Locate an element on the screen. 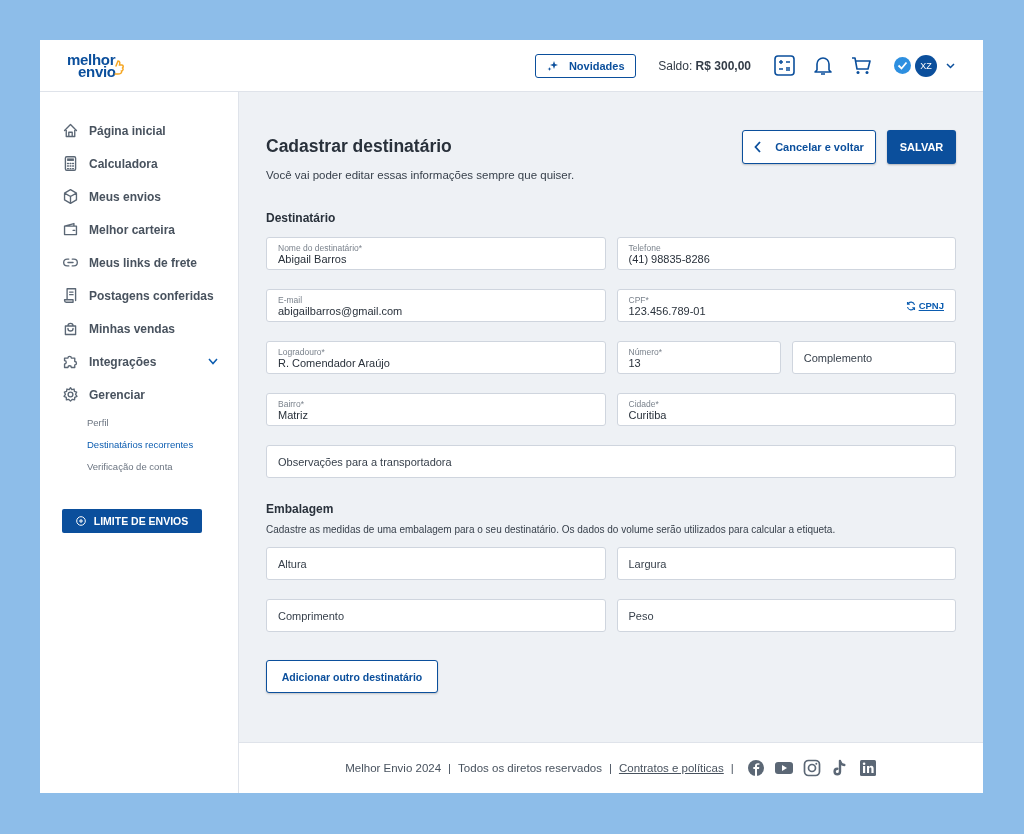  input-field: Nome do destinatário* Abigail Barros is located at coordinates (436, 253).